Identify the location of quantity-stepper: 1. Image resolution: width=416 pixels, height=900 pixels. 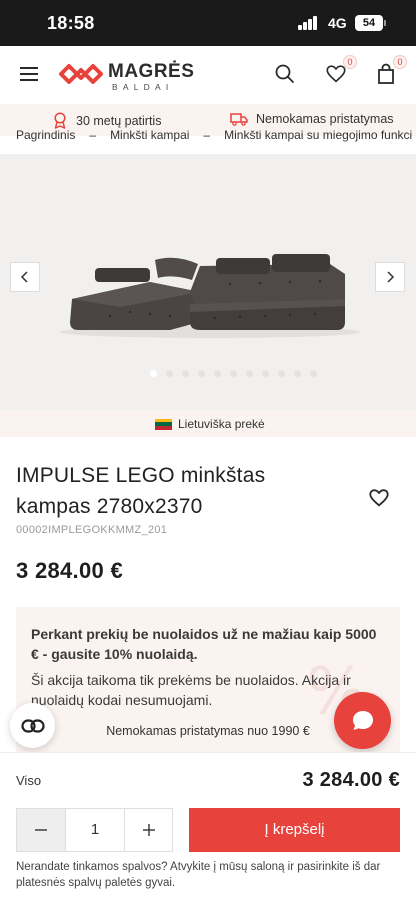
(94, 830).